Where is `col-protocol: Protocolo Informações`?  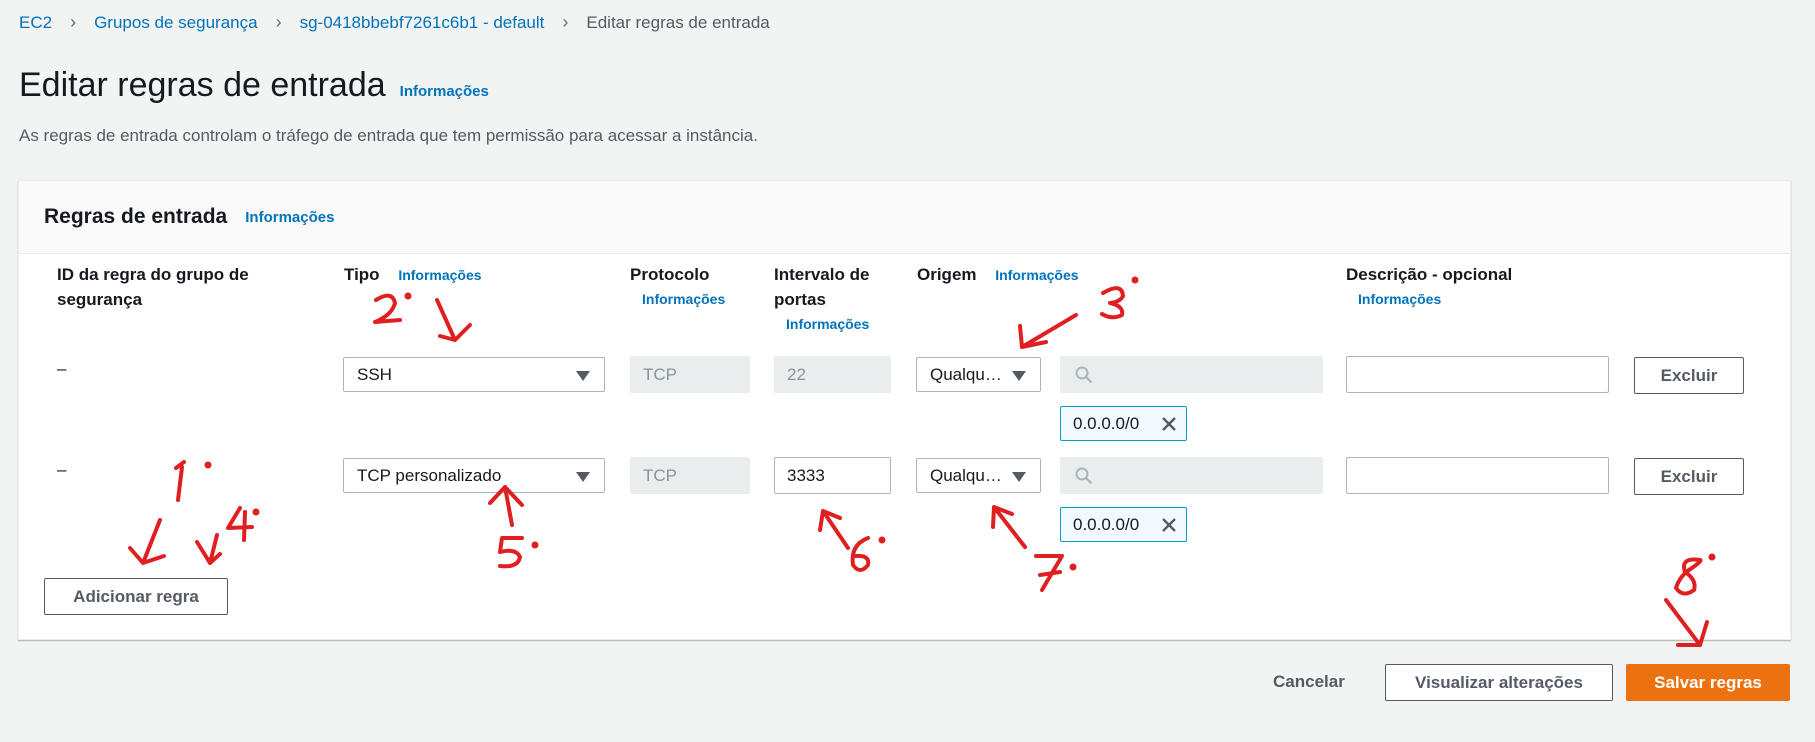 col-protocol: Protocolo Informações is located at coordinates (677, 287).